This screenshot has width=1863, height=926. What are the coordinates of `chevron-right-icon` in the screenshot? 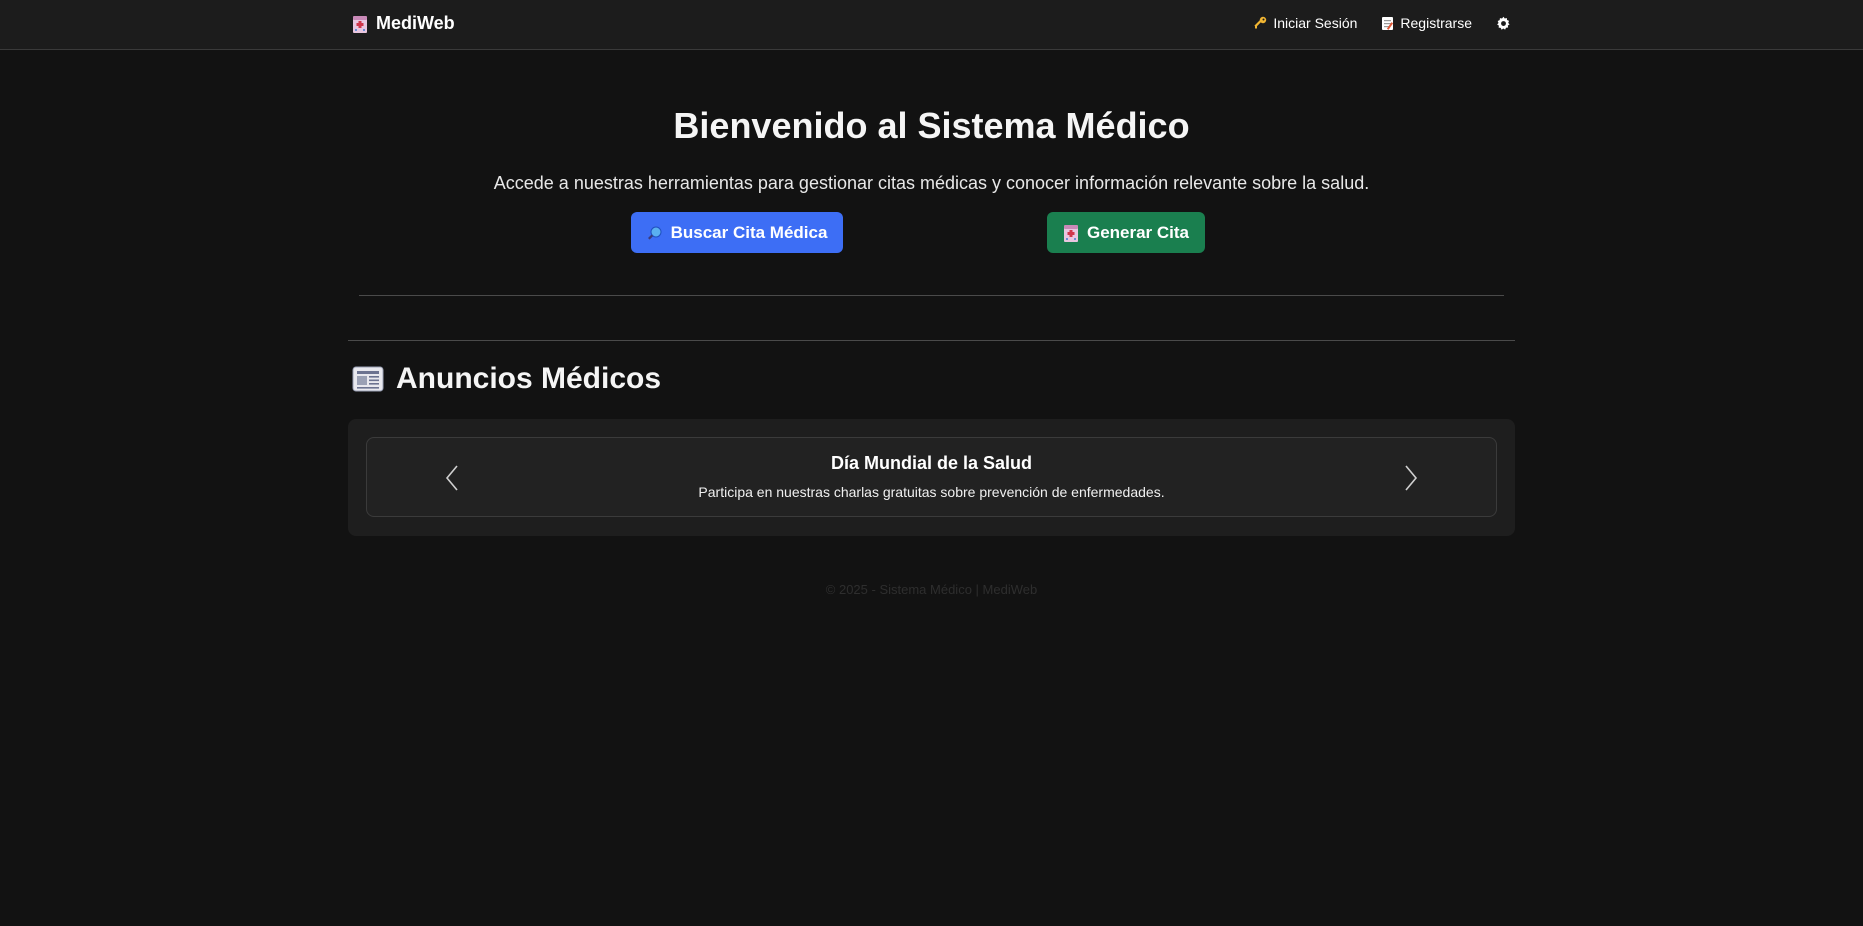 It's located at (1411, 478).